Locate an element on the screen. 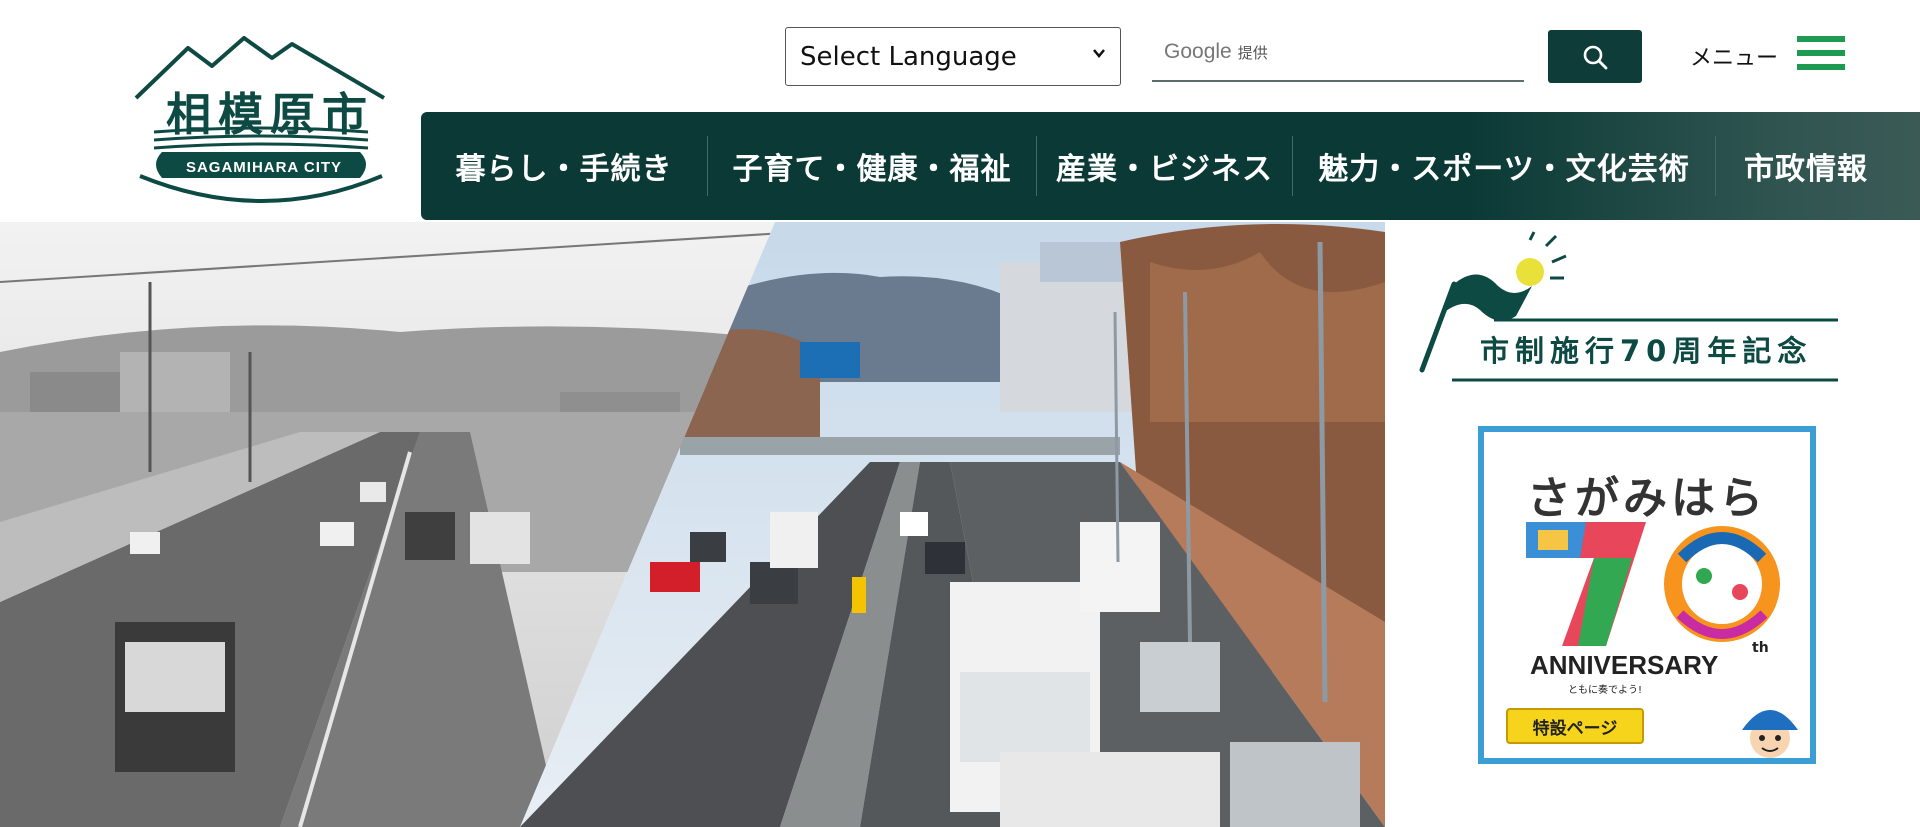 The height and width of the screenshot is (827, 1920). google-brand: Google 提供 is located at coordinates (1216, 52).